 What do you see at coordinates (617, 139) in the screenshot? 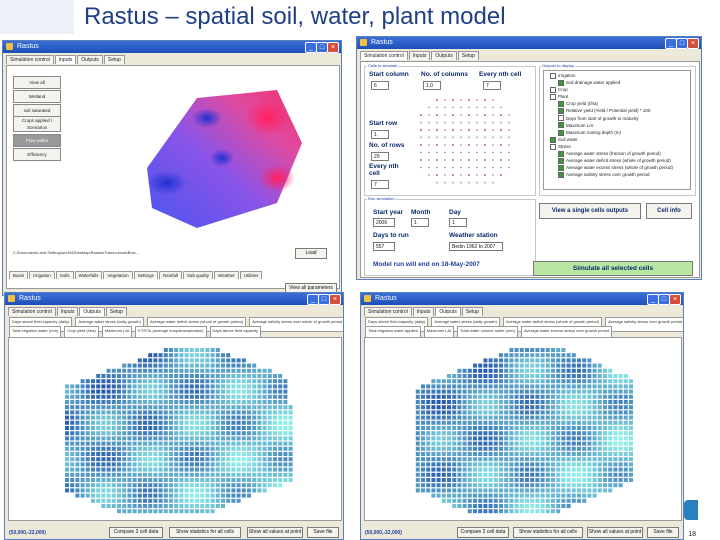
I see `tree-item: Soil water` at bounding box center [617, 139].